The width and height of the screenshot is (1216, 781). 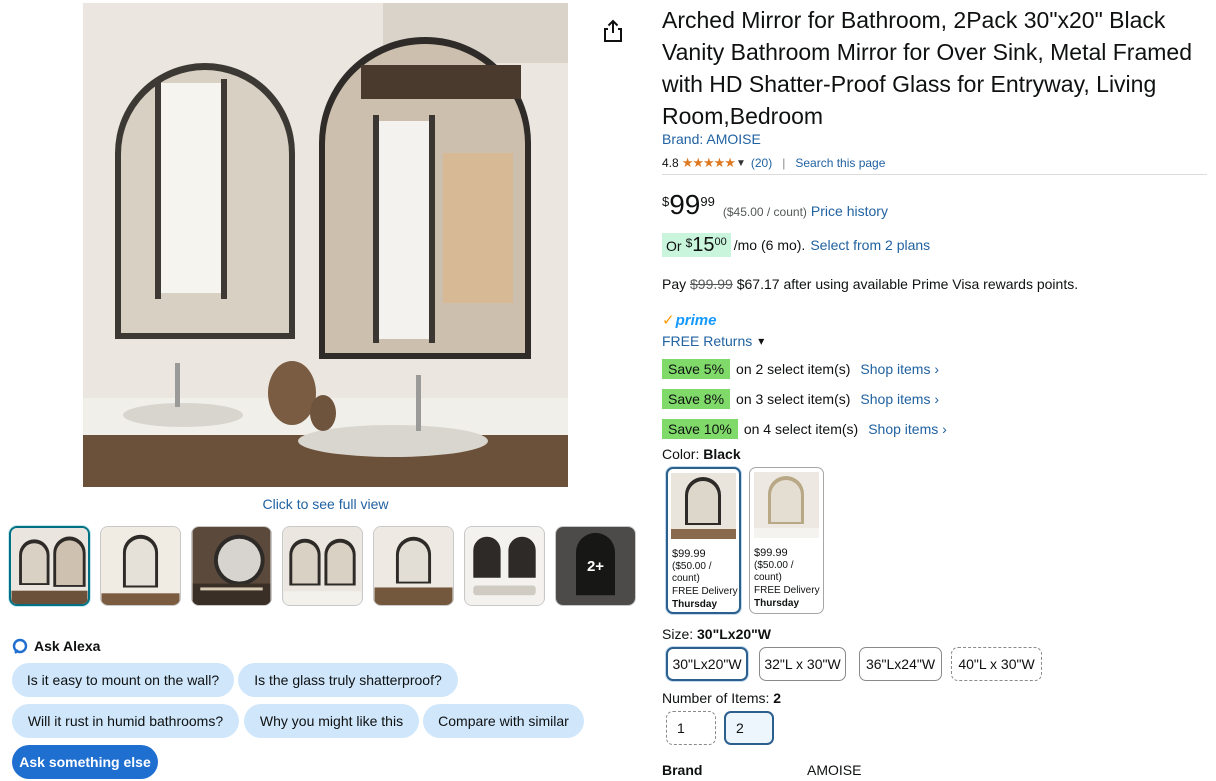 What do you see at coordinates (348, 680) in the screenshot?
I see `alexa-chip-shatterproof: Is the glass truly shatterproof?` at bounding box center [348, 680].